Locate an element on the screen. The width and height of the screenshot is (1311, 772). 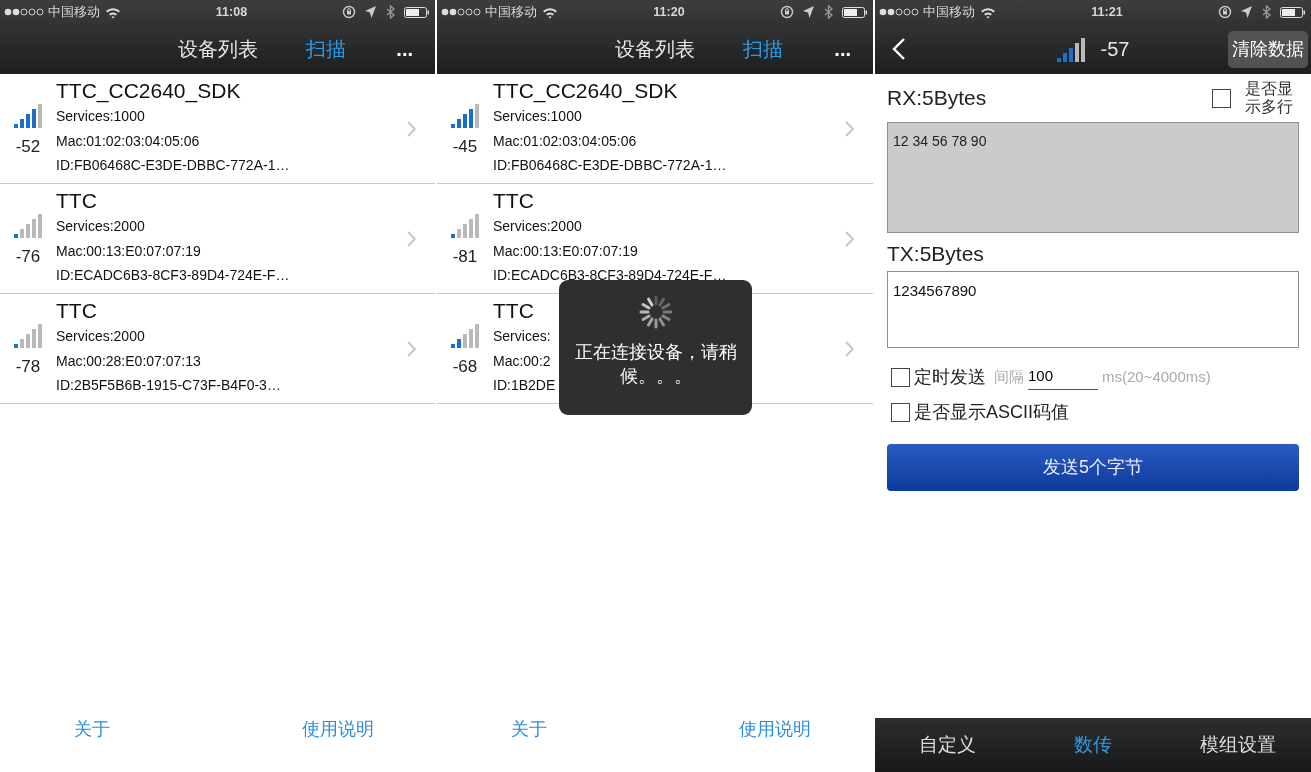
rssi-value: -68 is located at coordinates (465, 366).